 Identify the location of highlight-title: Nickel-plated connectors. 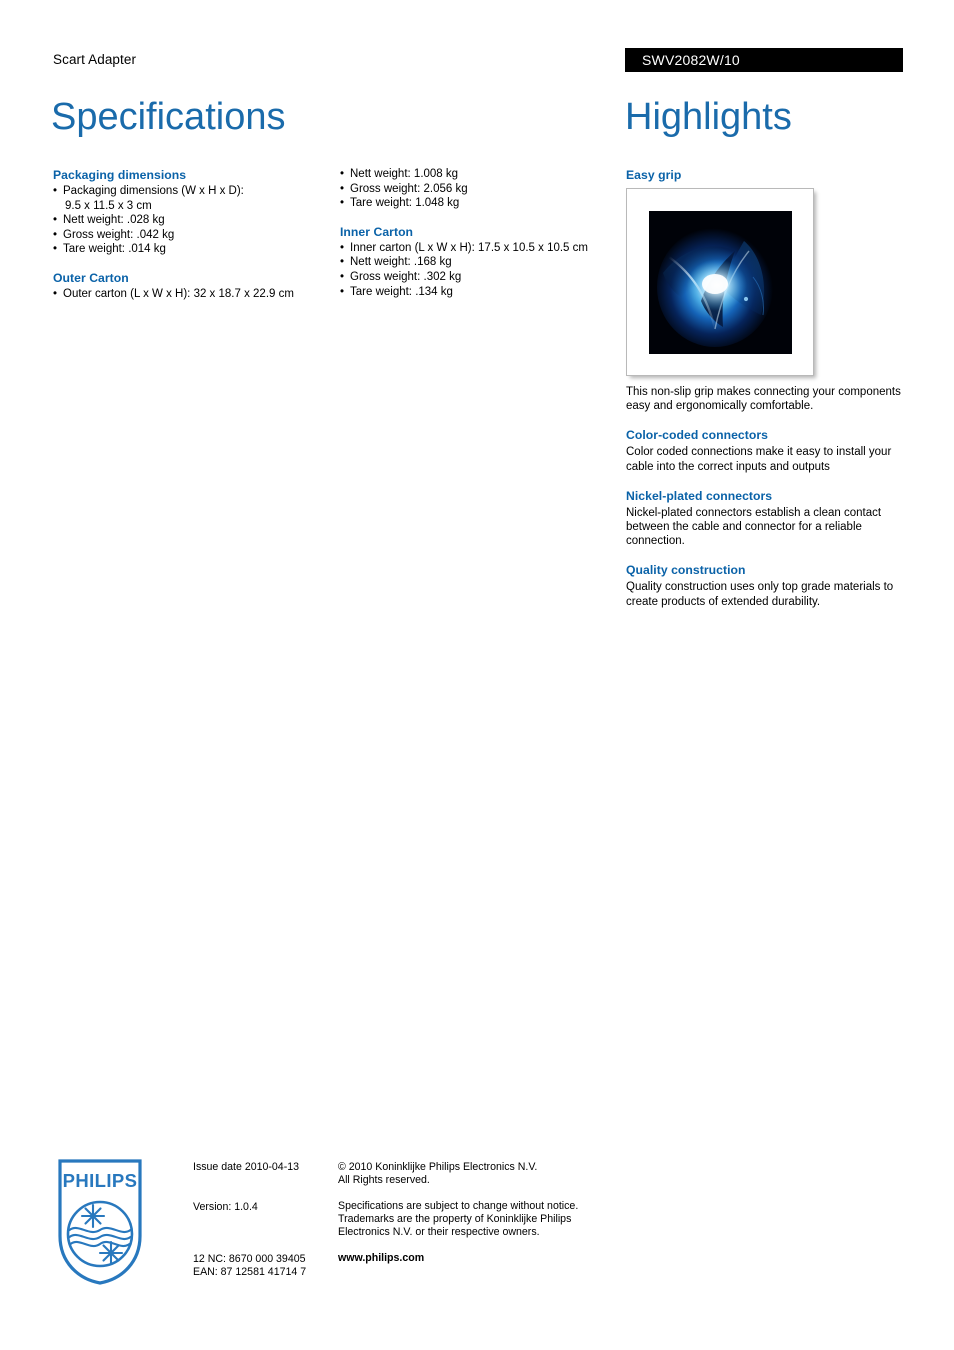
(699, 495).